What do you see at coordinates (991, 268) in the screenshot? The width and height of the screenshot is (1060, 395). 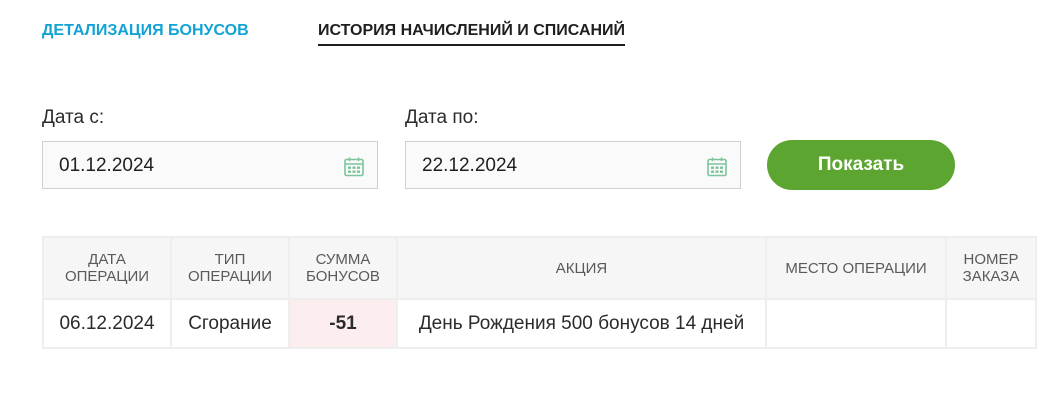 I see `column-header-order: НОМЕР ЗАКАЗА` at bounding box center [991, 268].